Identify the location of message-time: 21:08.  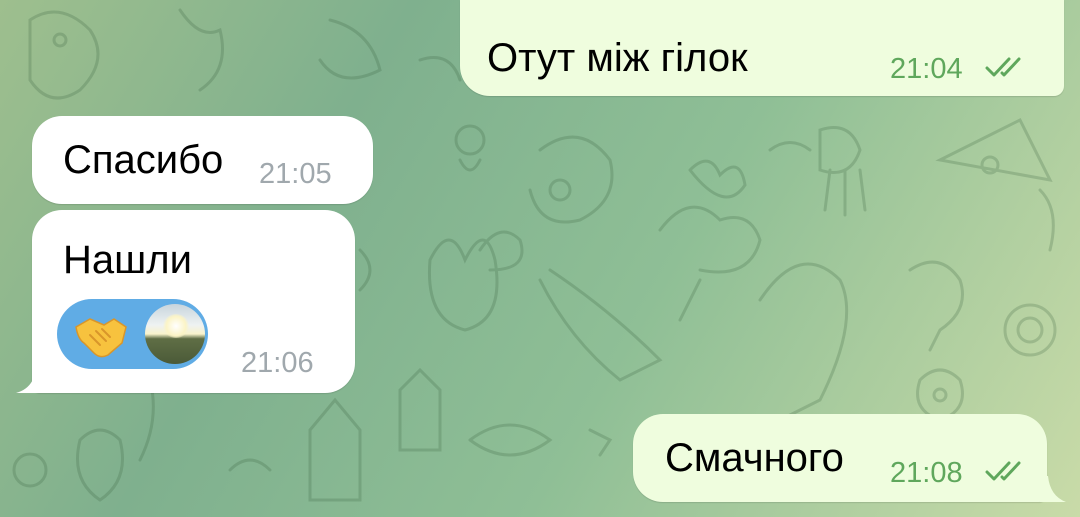
(926, 473).